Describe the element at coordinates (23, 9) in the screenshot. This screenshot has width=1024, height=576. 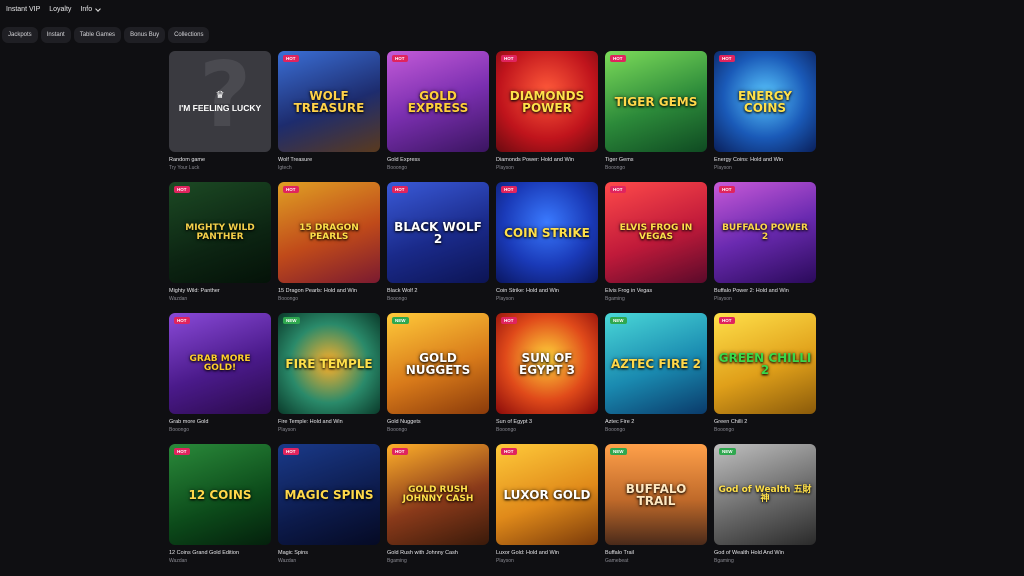
I see `nav-instant-vip: Instant VIP` at that location.